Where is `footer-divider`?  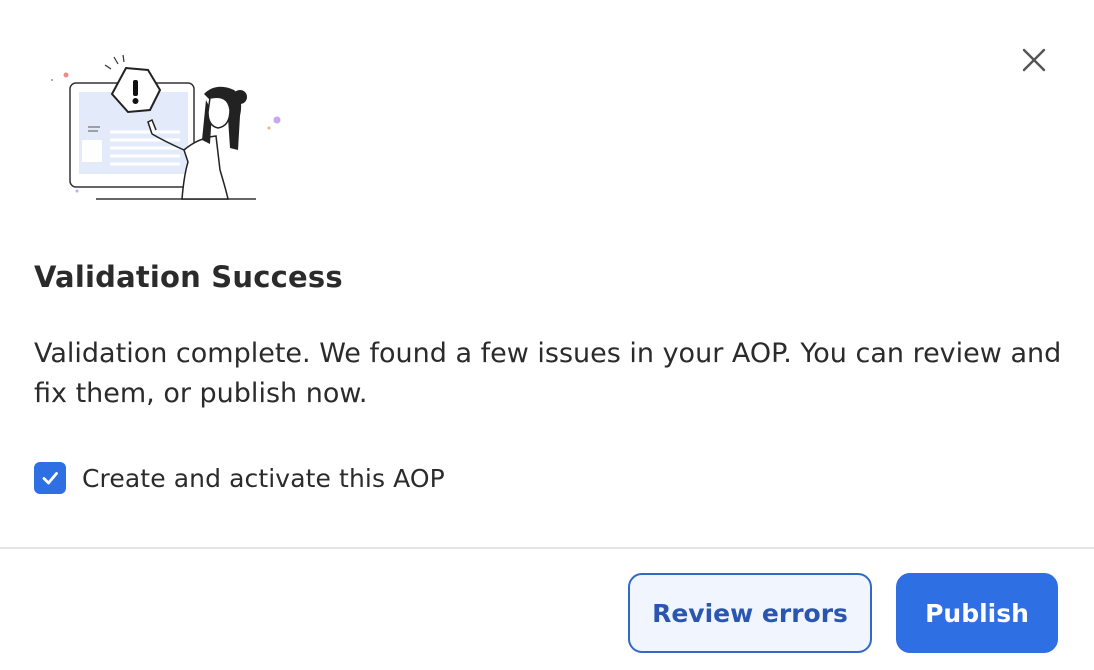
footer-divider is located at coordinates (547, 548).